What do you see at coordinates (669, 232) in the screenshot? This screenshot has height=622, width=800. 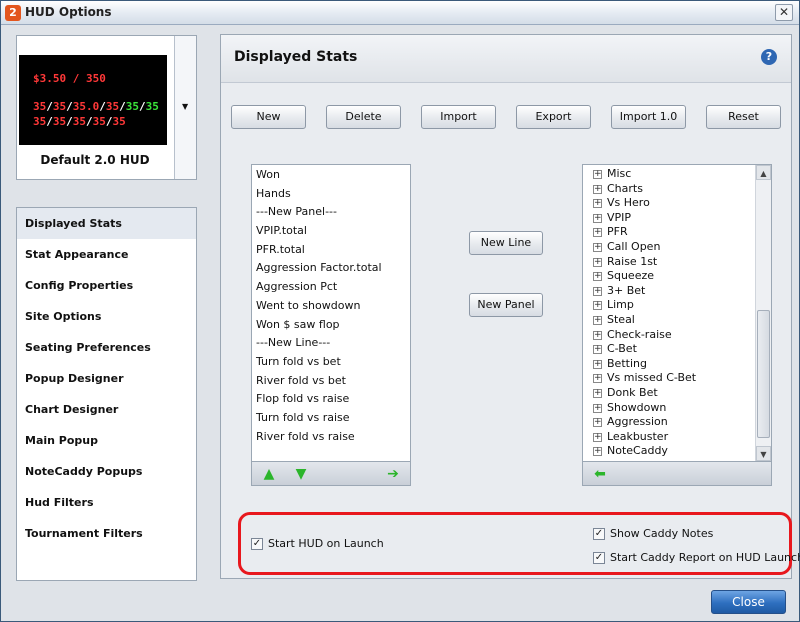 I see `tree-item: + PFR` at bounding box center [669, 232].